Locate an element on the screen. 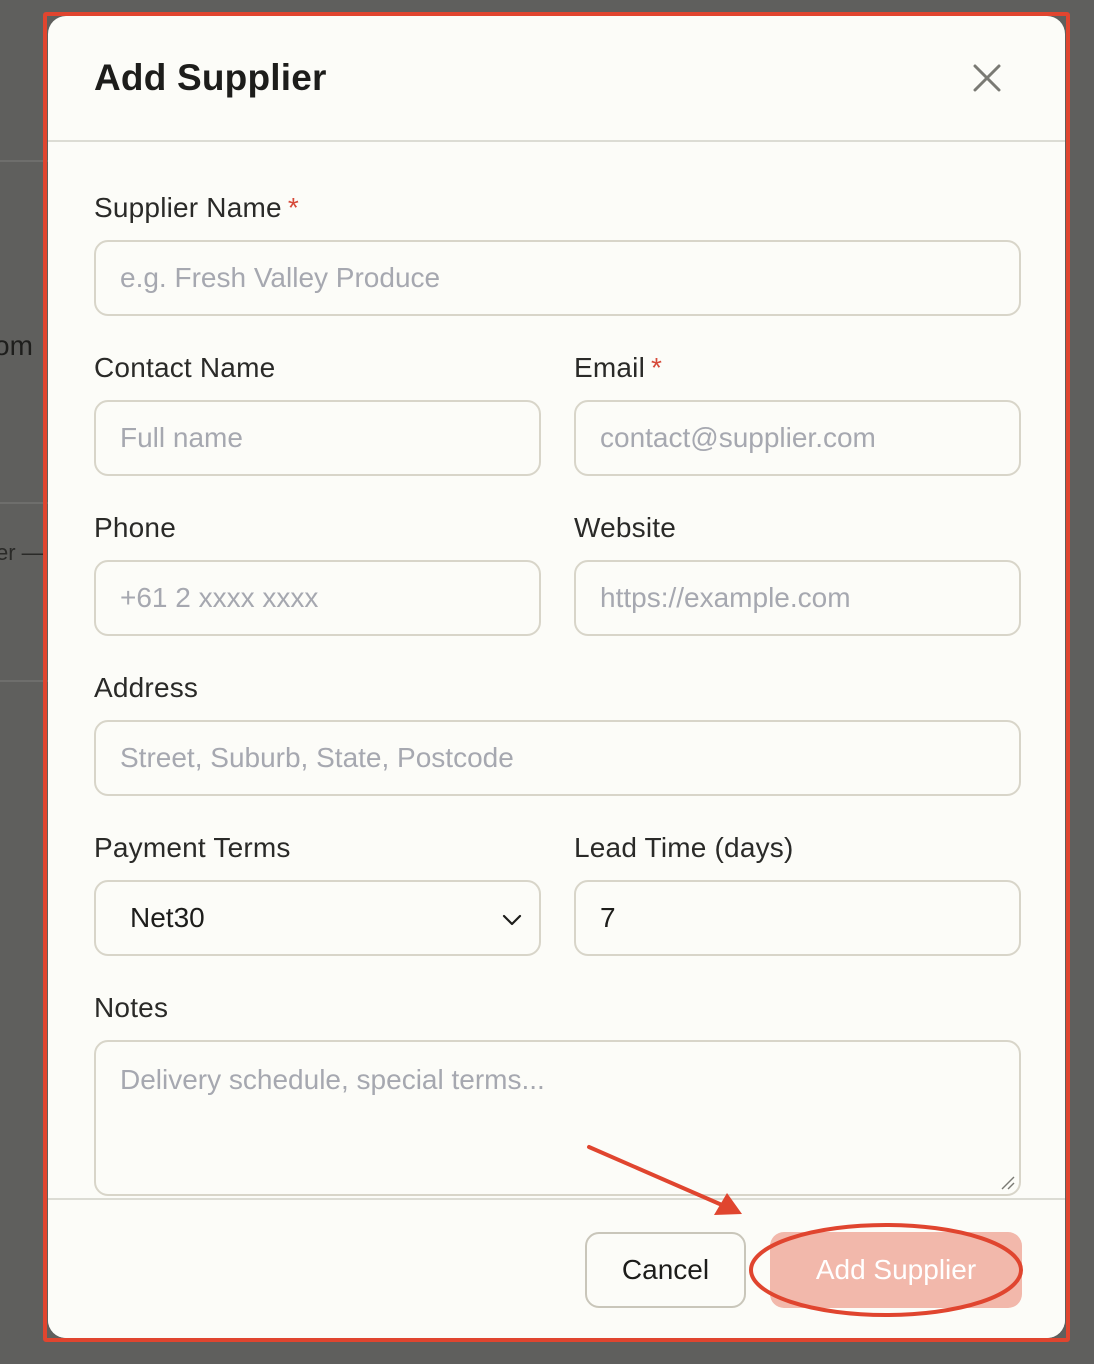  contact-name-label: Contact Name is located at coordinates (185, 367).